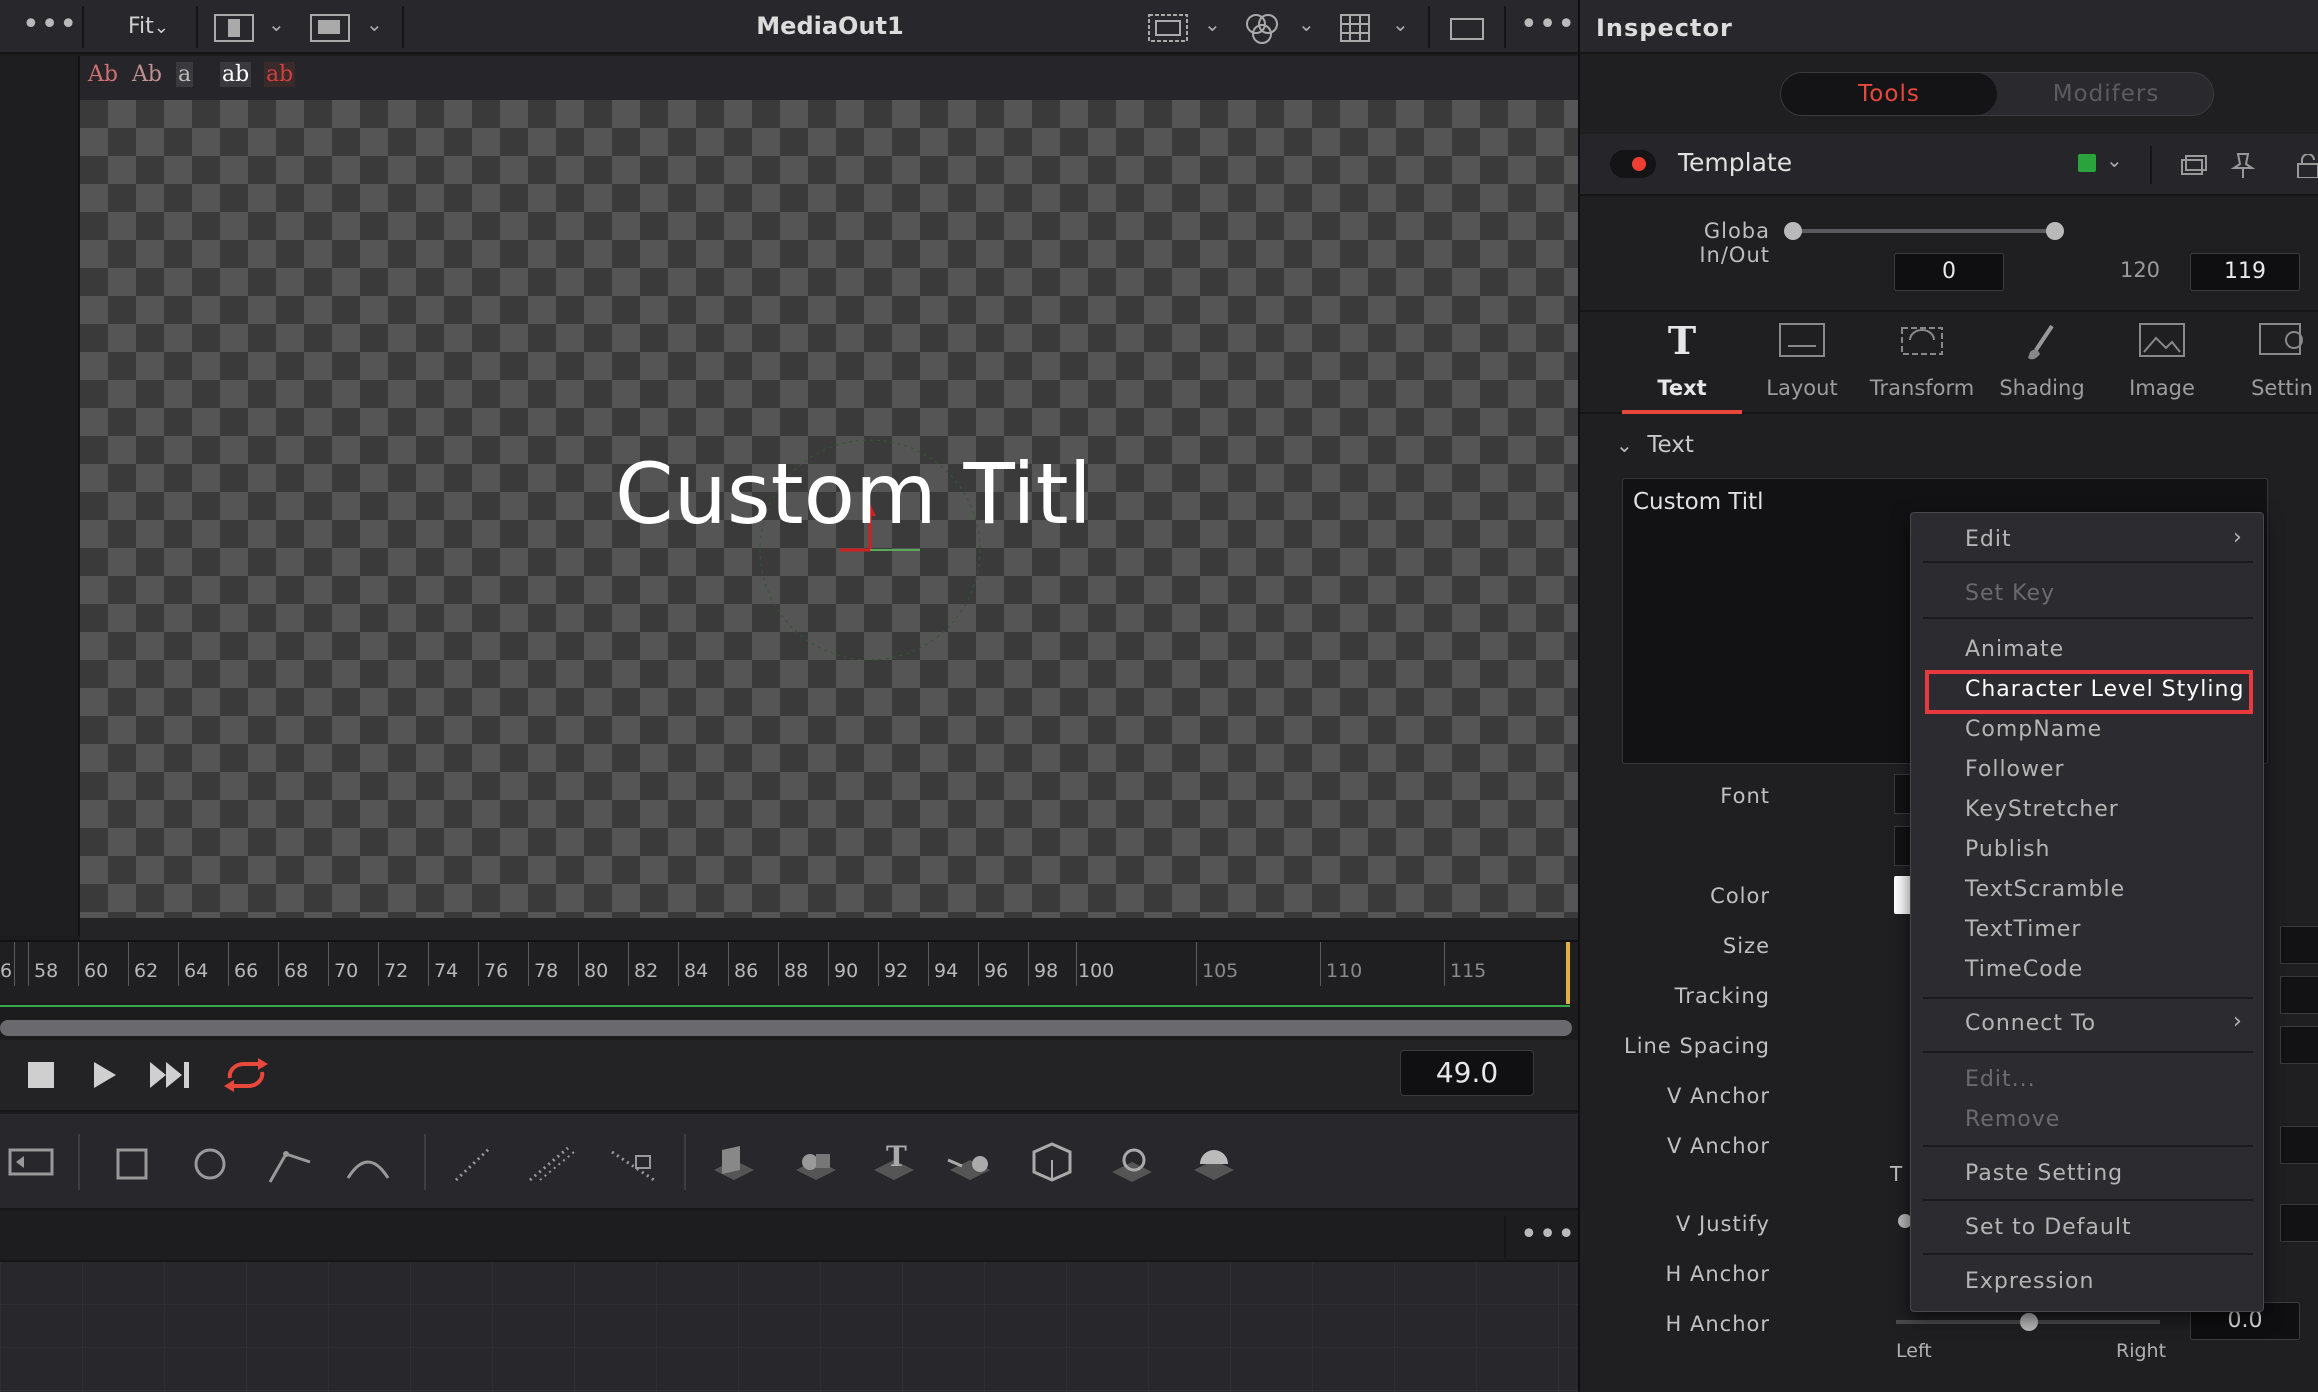  What do you see at coordinates (633, 1164) in the screenshot?
I see `particle-text-icon` at bounding box center [633, 1164].